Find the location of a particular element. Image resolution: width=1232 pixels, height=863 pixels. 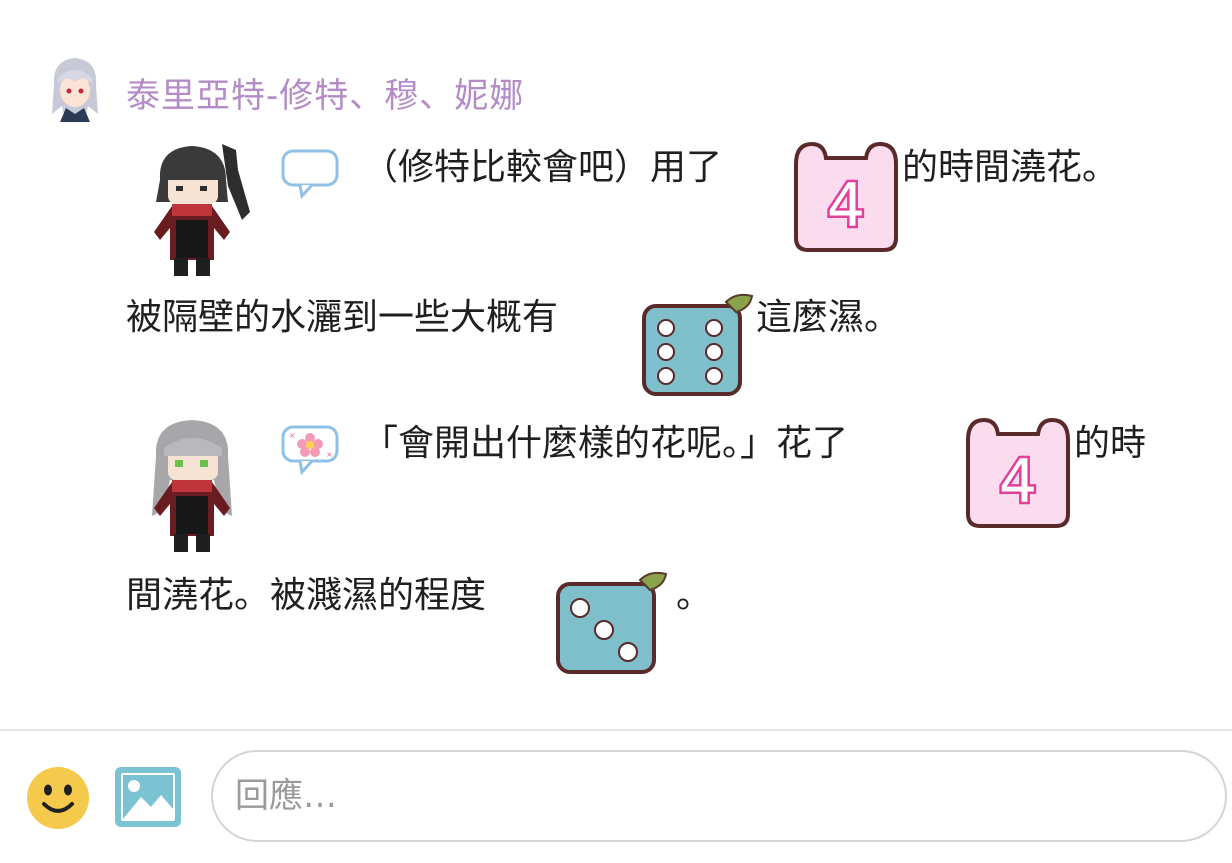

post-text-2a: 被隔壁的水灑到一些大概有 is located at coordinates (342, 317).